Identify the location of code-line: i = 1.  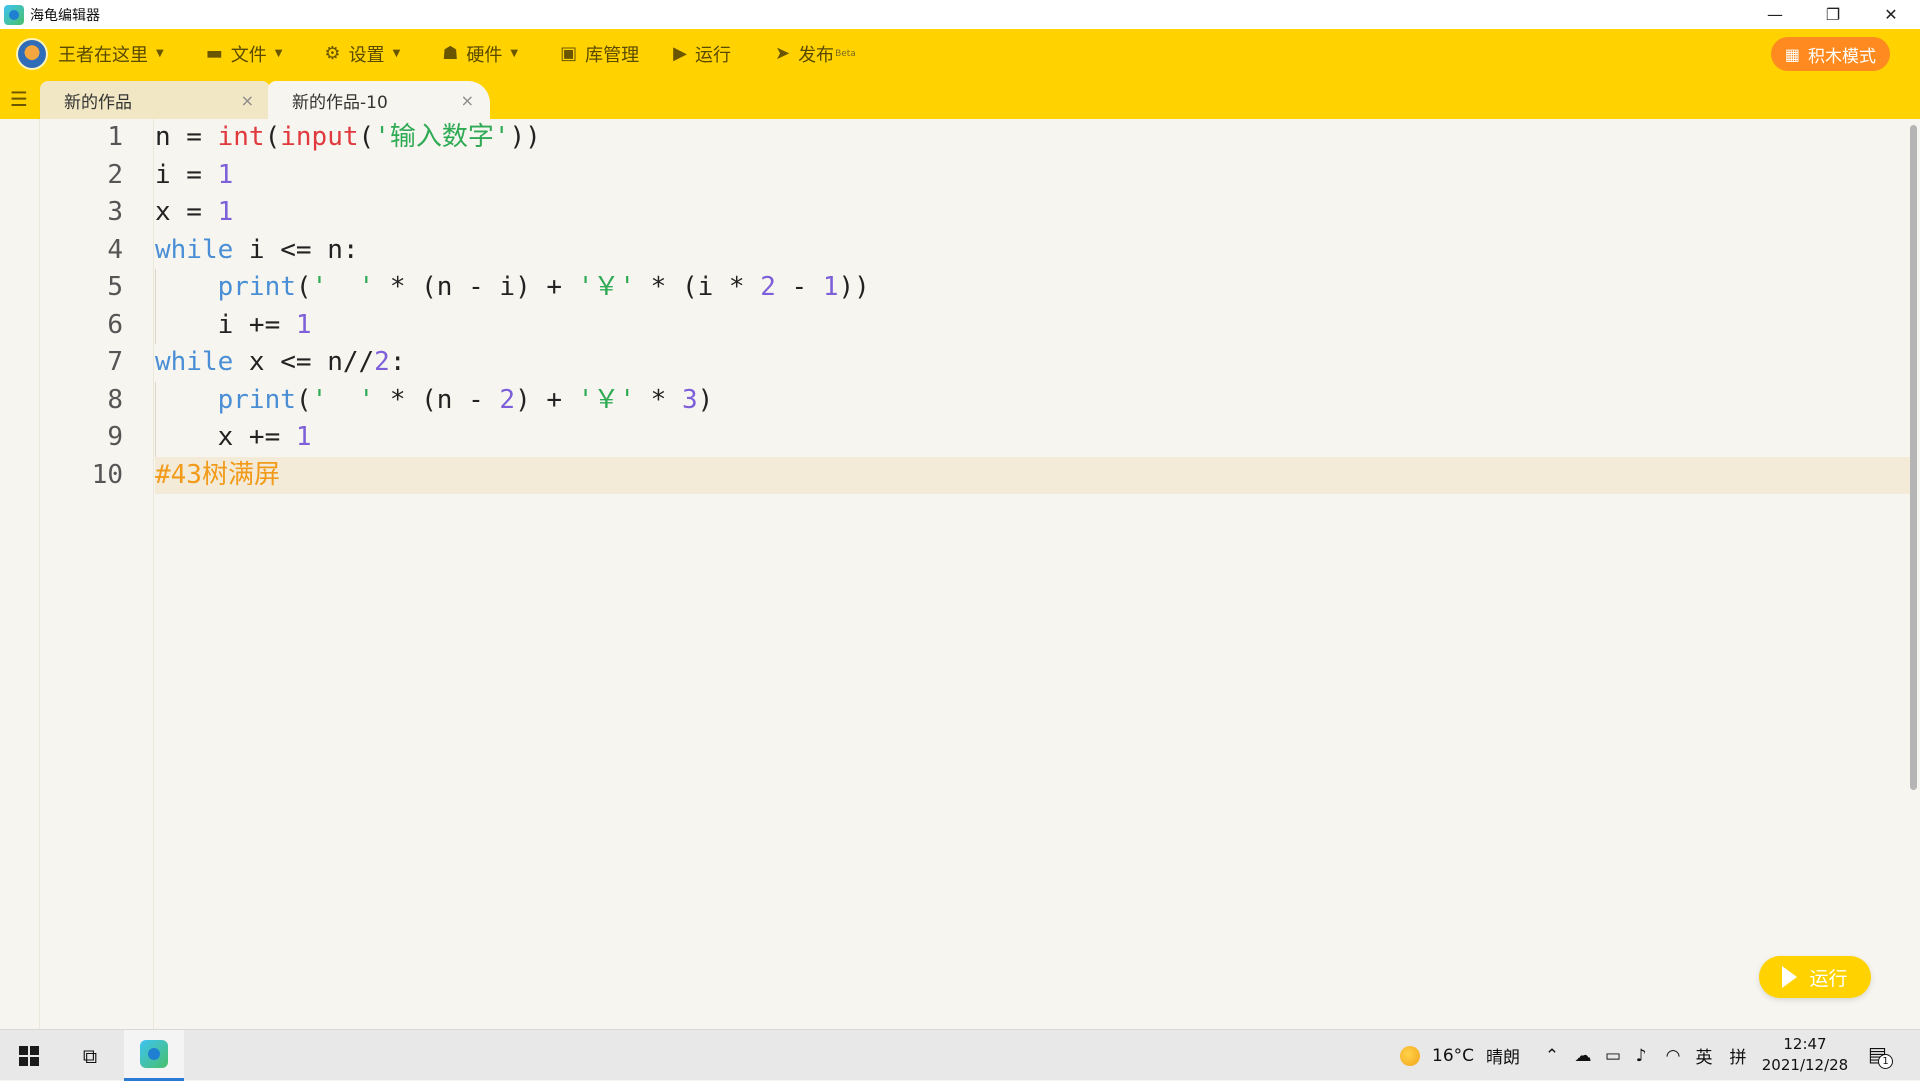
(194, 176).